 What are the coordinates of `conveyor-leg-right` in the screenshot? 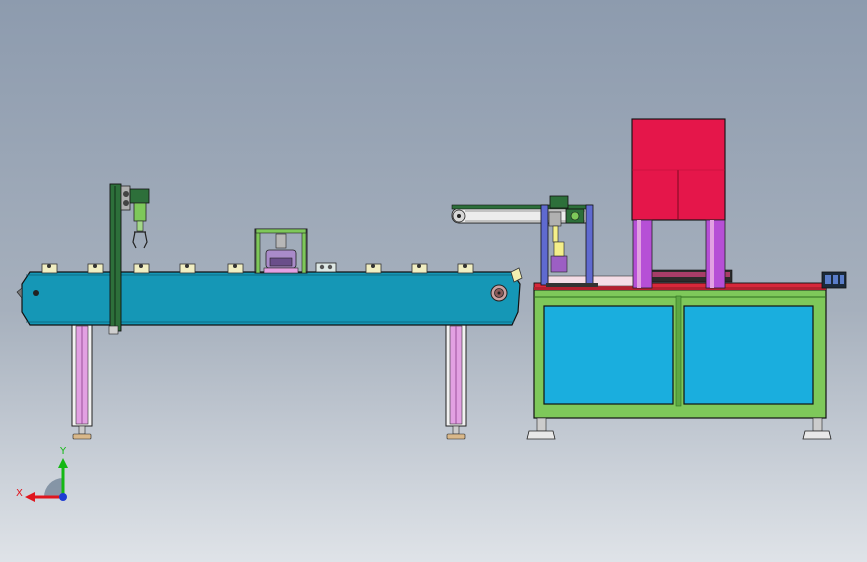 It's located at (456, 381).